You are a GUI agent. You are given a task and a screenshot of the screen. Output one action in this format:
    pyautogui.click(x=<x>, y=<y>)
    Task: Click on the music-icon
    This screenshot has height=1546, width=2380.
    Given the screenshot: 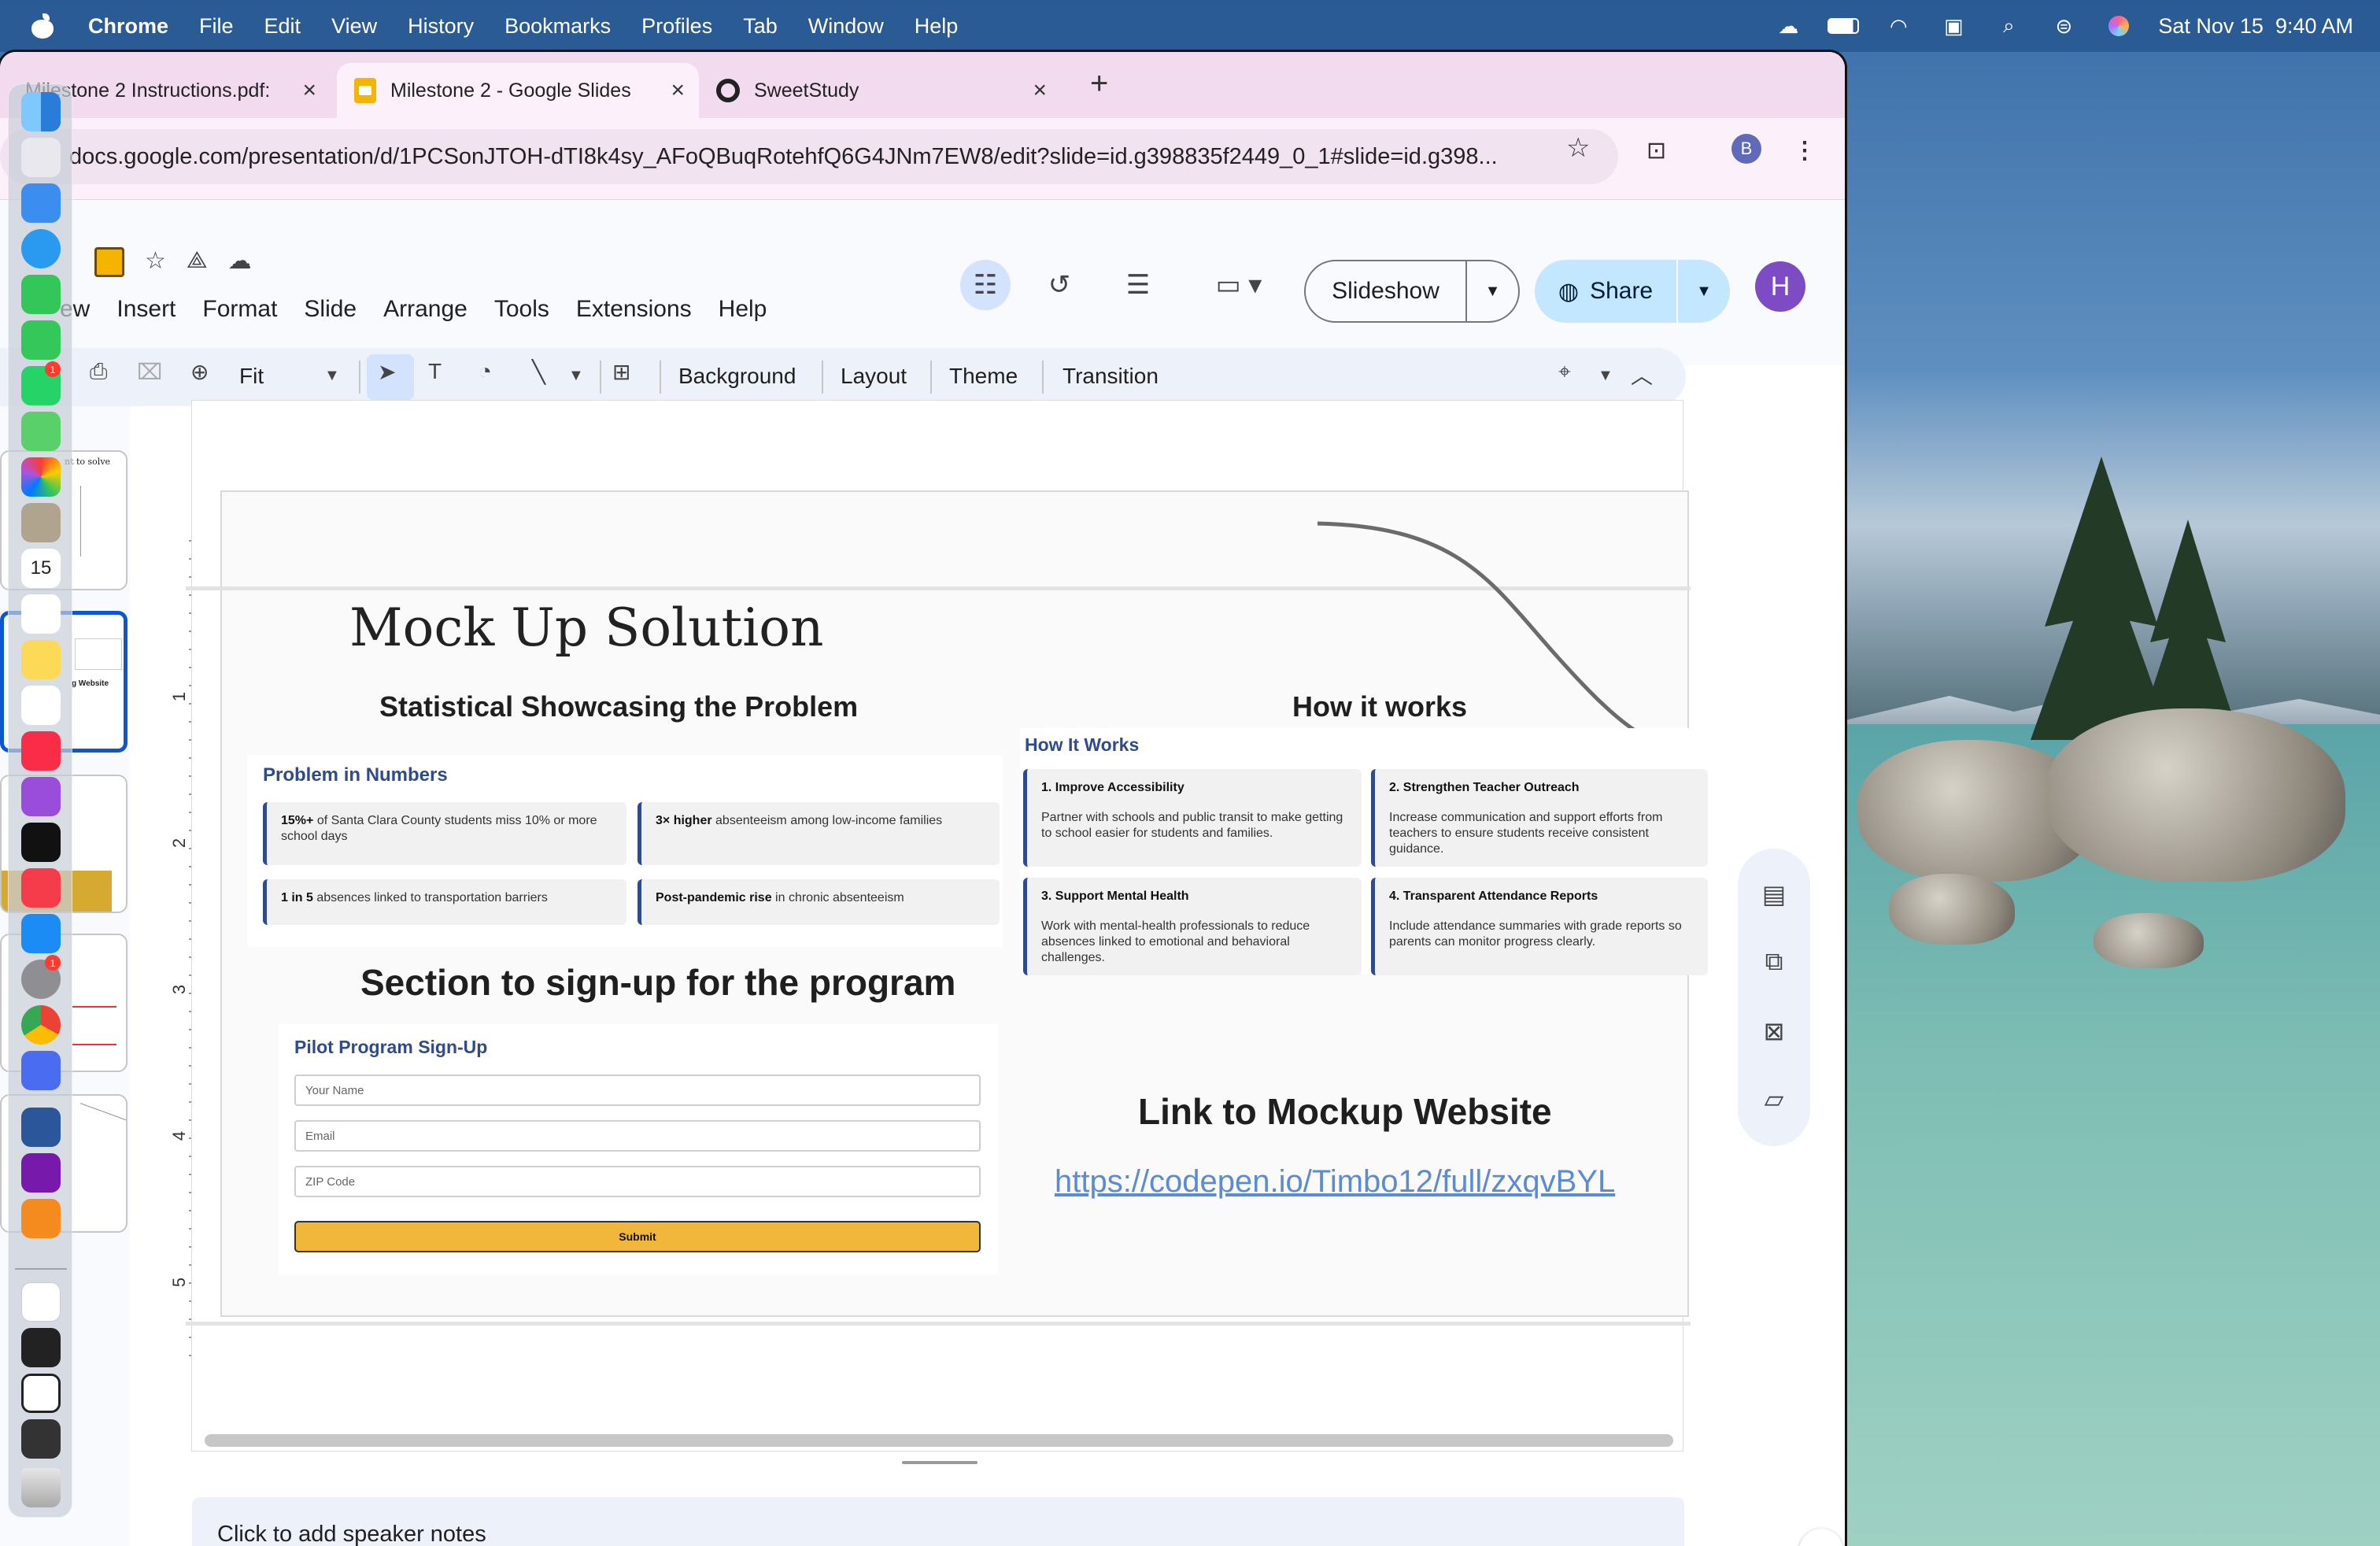 What is the action you would take?
    pyautogui.click(x=41, y=751)
    